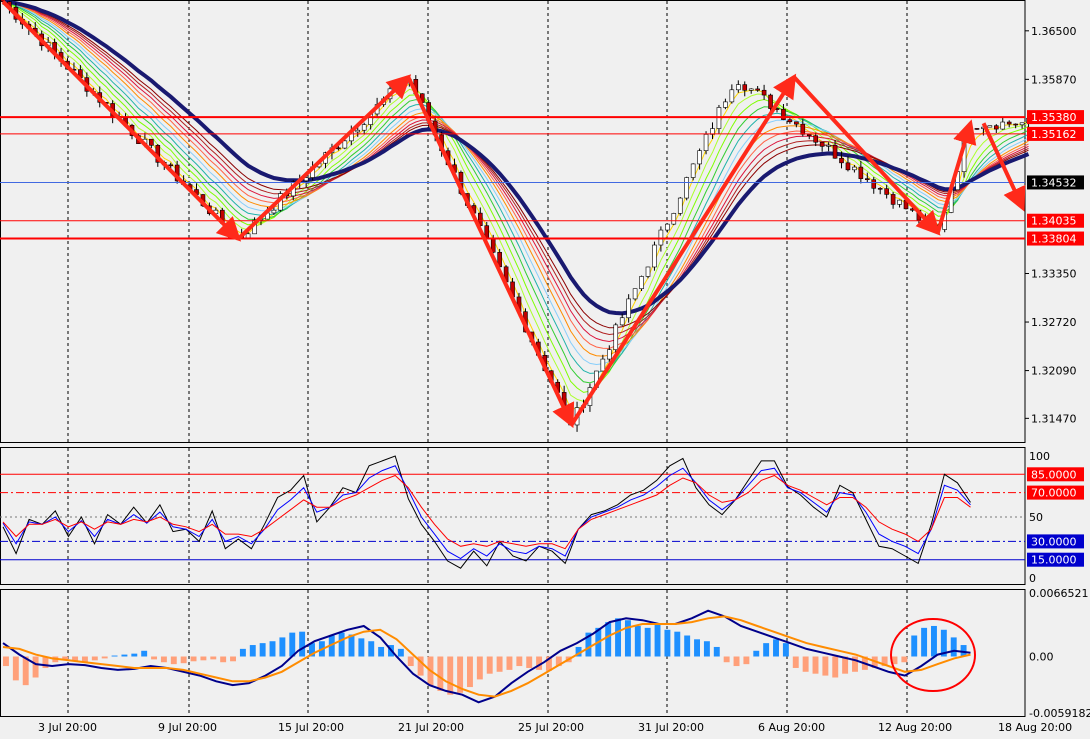  I want to click on stoch-level-label: 30.0000, so click(1054, 541).